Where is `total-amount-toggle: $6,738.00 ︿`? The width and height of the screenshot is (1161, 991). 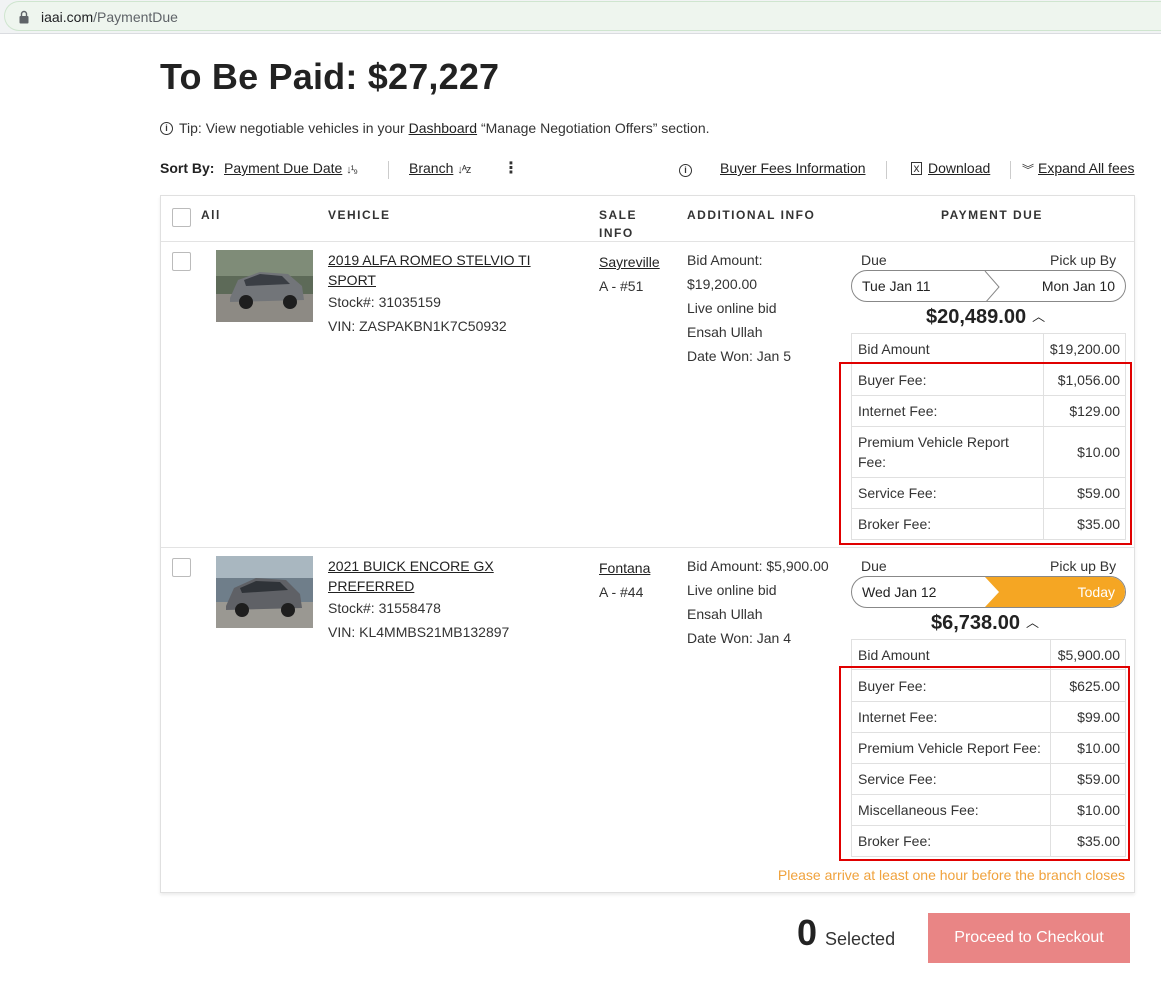 total-amount-toggle: $6,738.00 ︿ is located at coordinates (985, 623).